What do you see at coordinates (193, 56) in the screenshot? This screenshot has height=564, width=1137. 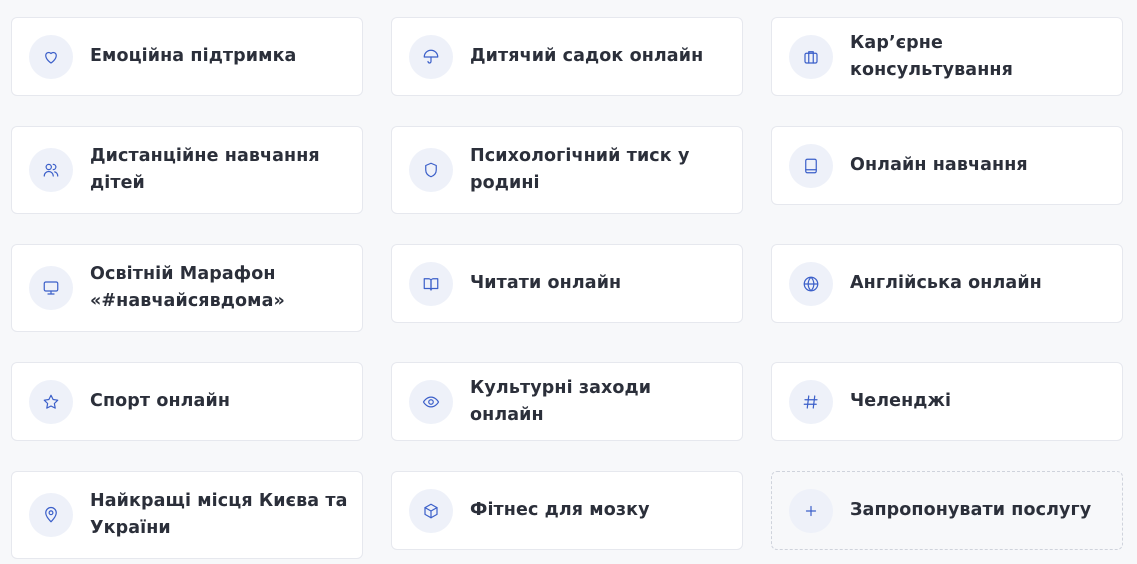 I see `service-label: Емоційна підтримка` at bounding box center [193, 56].